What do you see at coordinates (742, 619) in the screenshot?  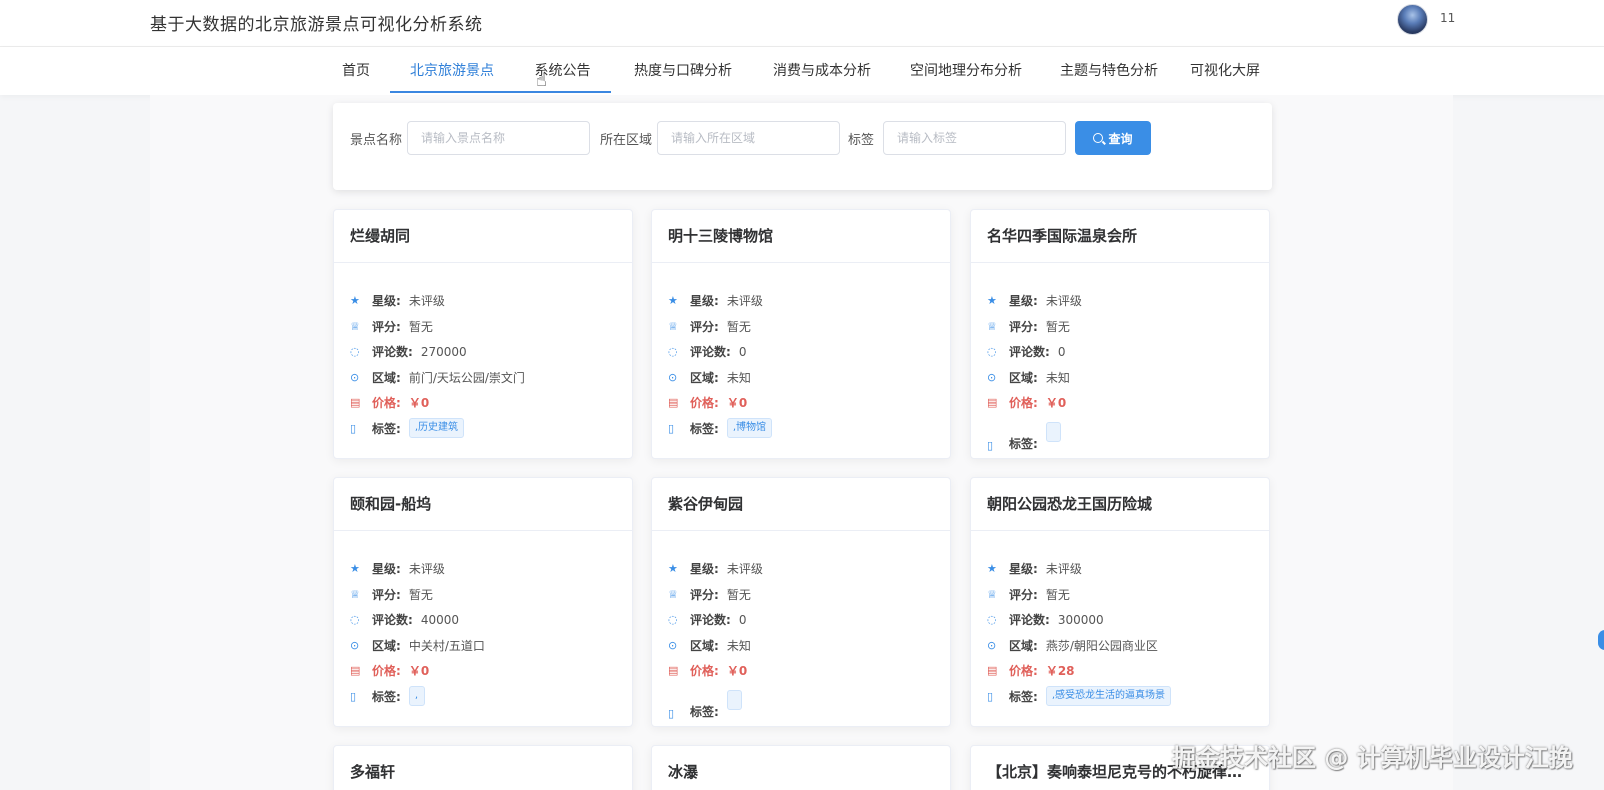 I see `reviews-value: 0` at bounding box center [742, 619].